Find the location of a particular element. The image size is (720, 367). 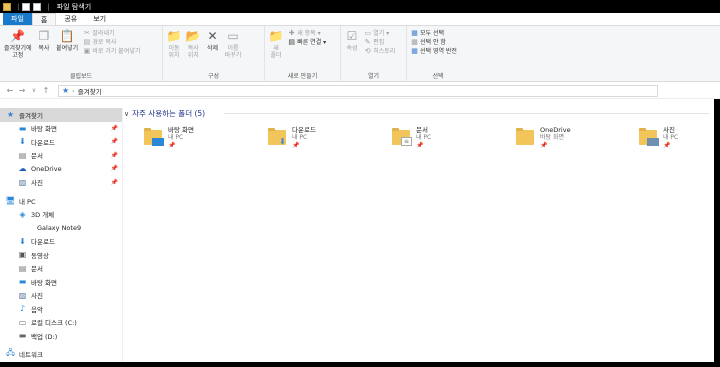

forward-arrow-icon: → is located at coordinates (22, 90).